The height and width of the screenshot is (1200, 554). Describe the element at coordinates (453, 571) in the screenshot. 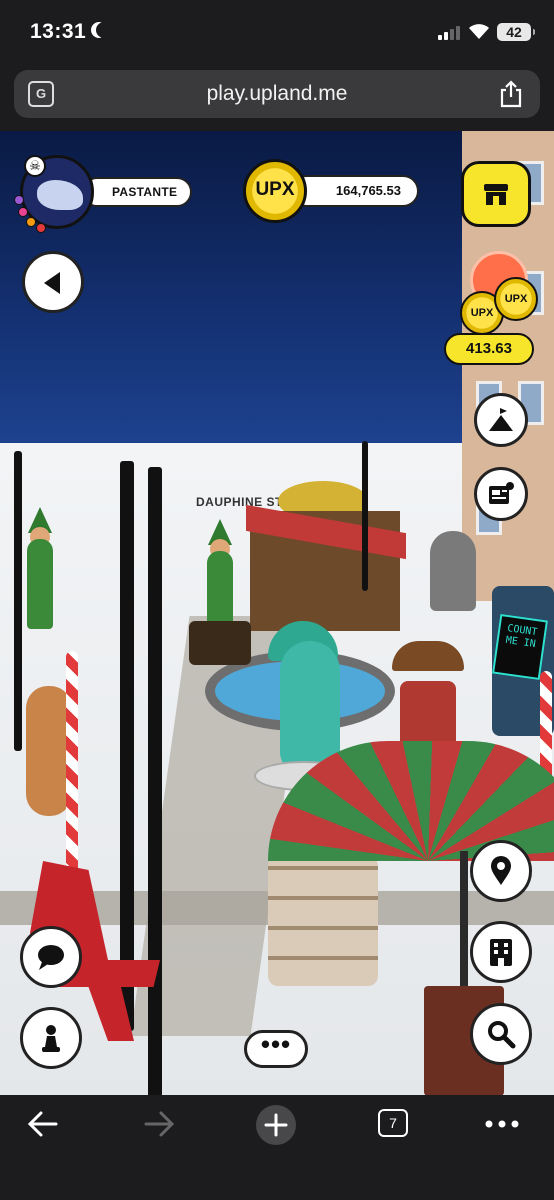

I see `buddha-statue` at that location.